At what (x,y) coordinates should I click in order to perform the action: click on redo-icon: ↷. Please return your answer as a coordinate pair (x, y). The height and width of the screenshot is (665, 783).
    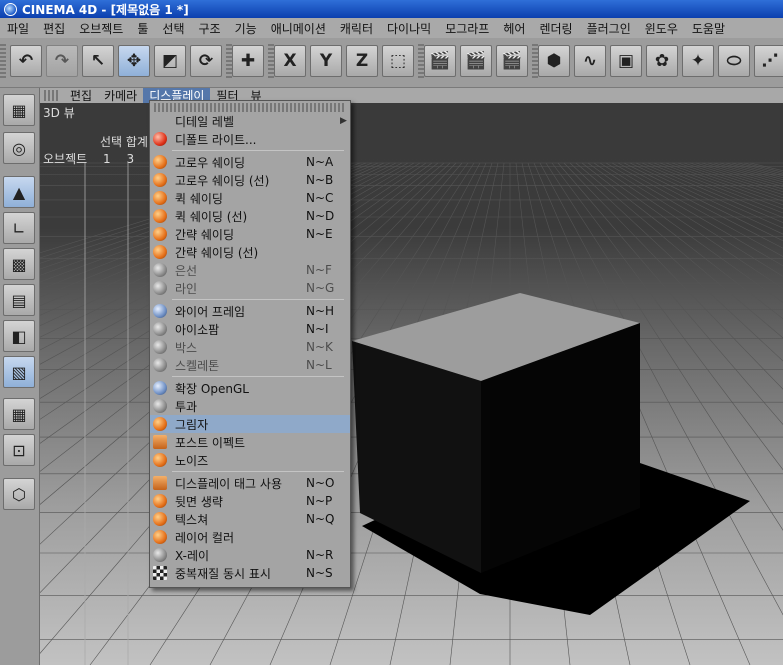
    Looking at the image, I should click on (62, 61).